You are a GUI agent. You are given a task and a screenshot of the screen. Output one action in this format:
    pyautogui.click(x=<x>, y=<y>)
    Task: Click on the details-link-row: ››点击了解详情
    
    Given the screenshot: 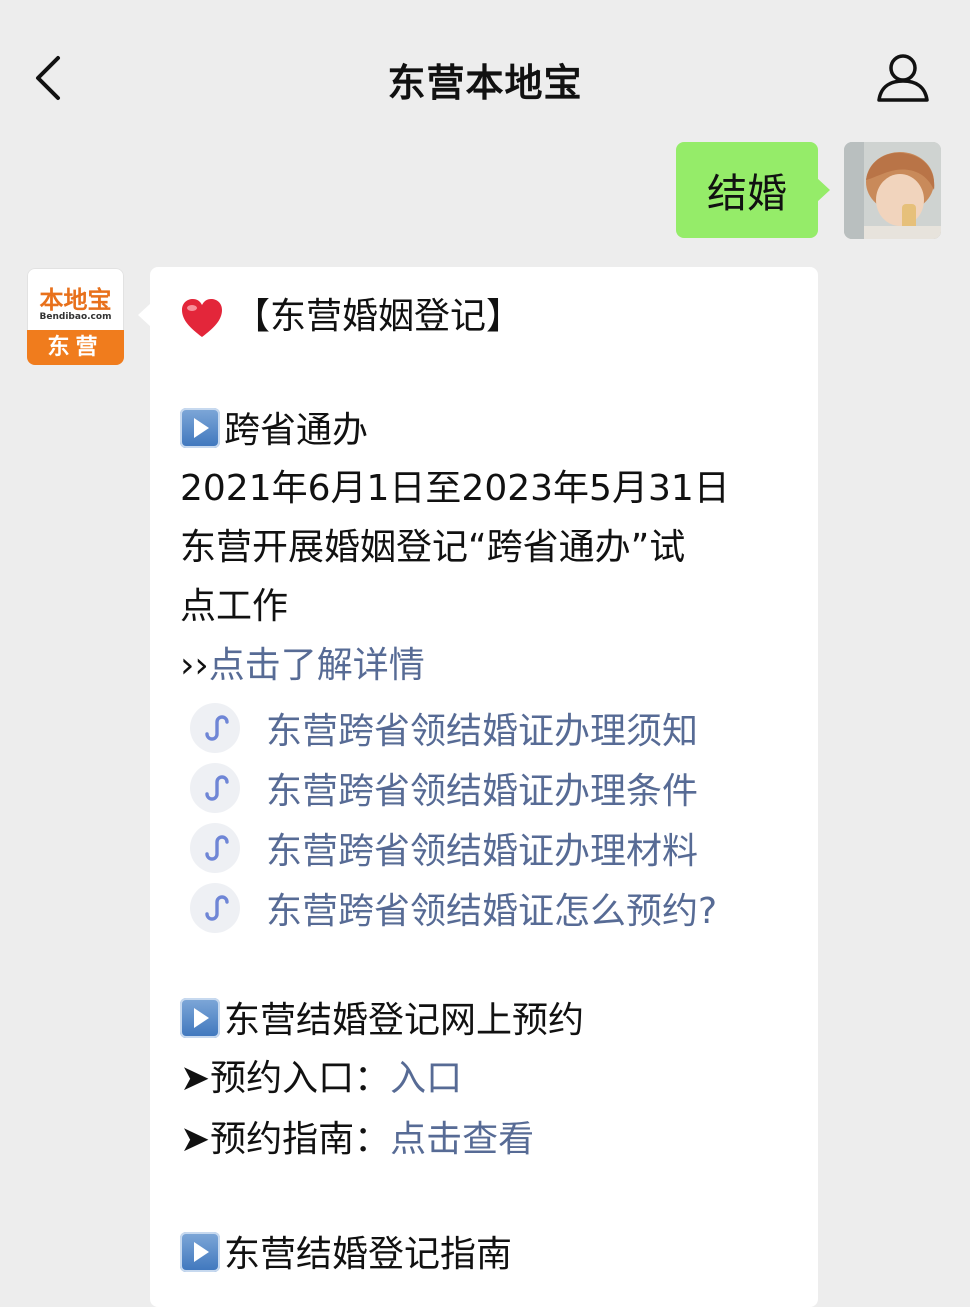 What is the action you would take?
    pyautogui.click(x=302, y=666)
    